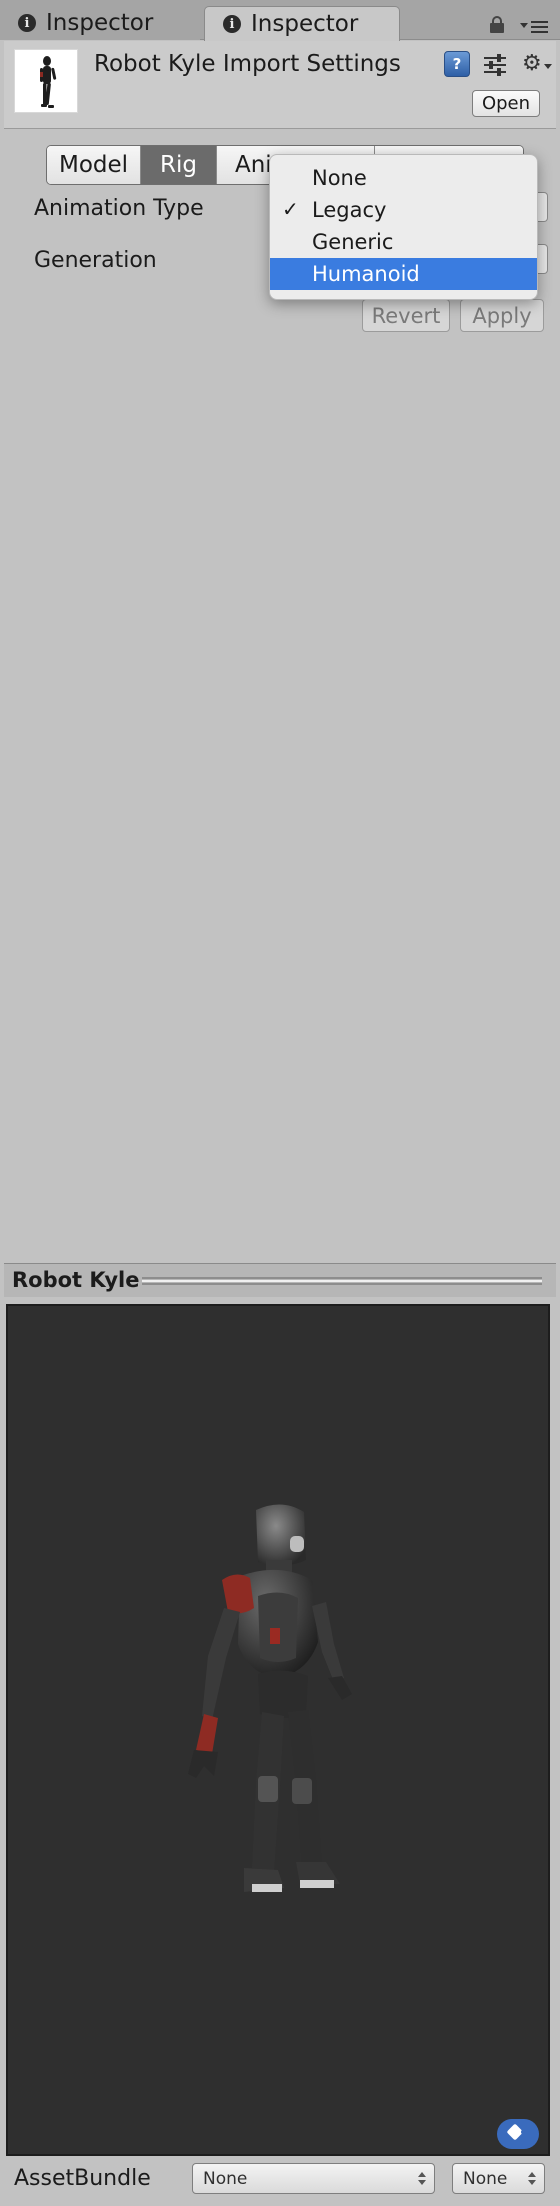  Describe the element at coordinates (82, 2178) in the screenshot. I see `assetbundle-label: AssetBundle` at that location.